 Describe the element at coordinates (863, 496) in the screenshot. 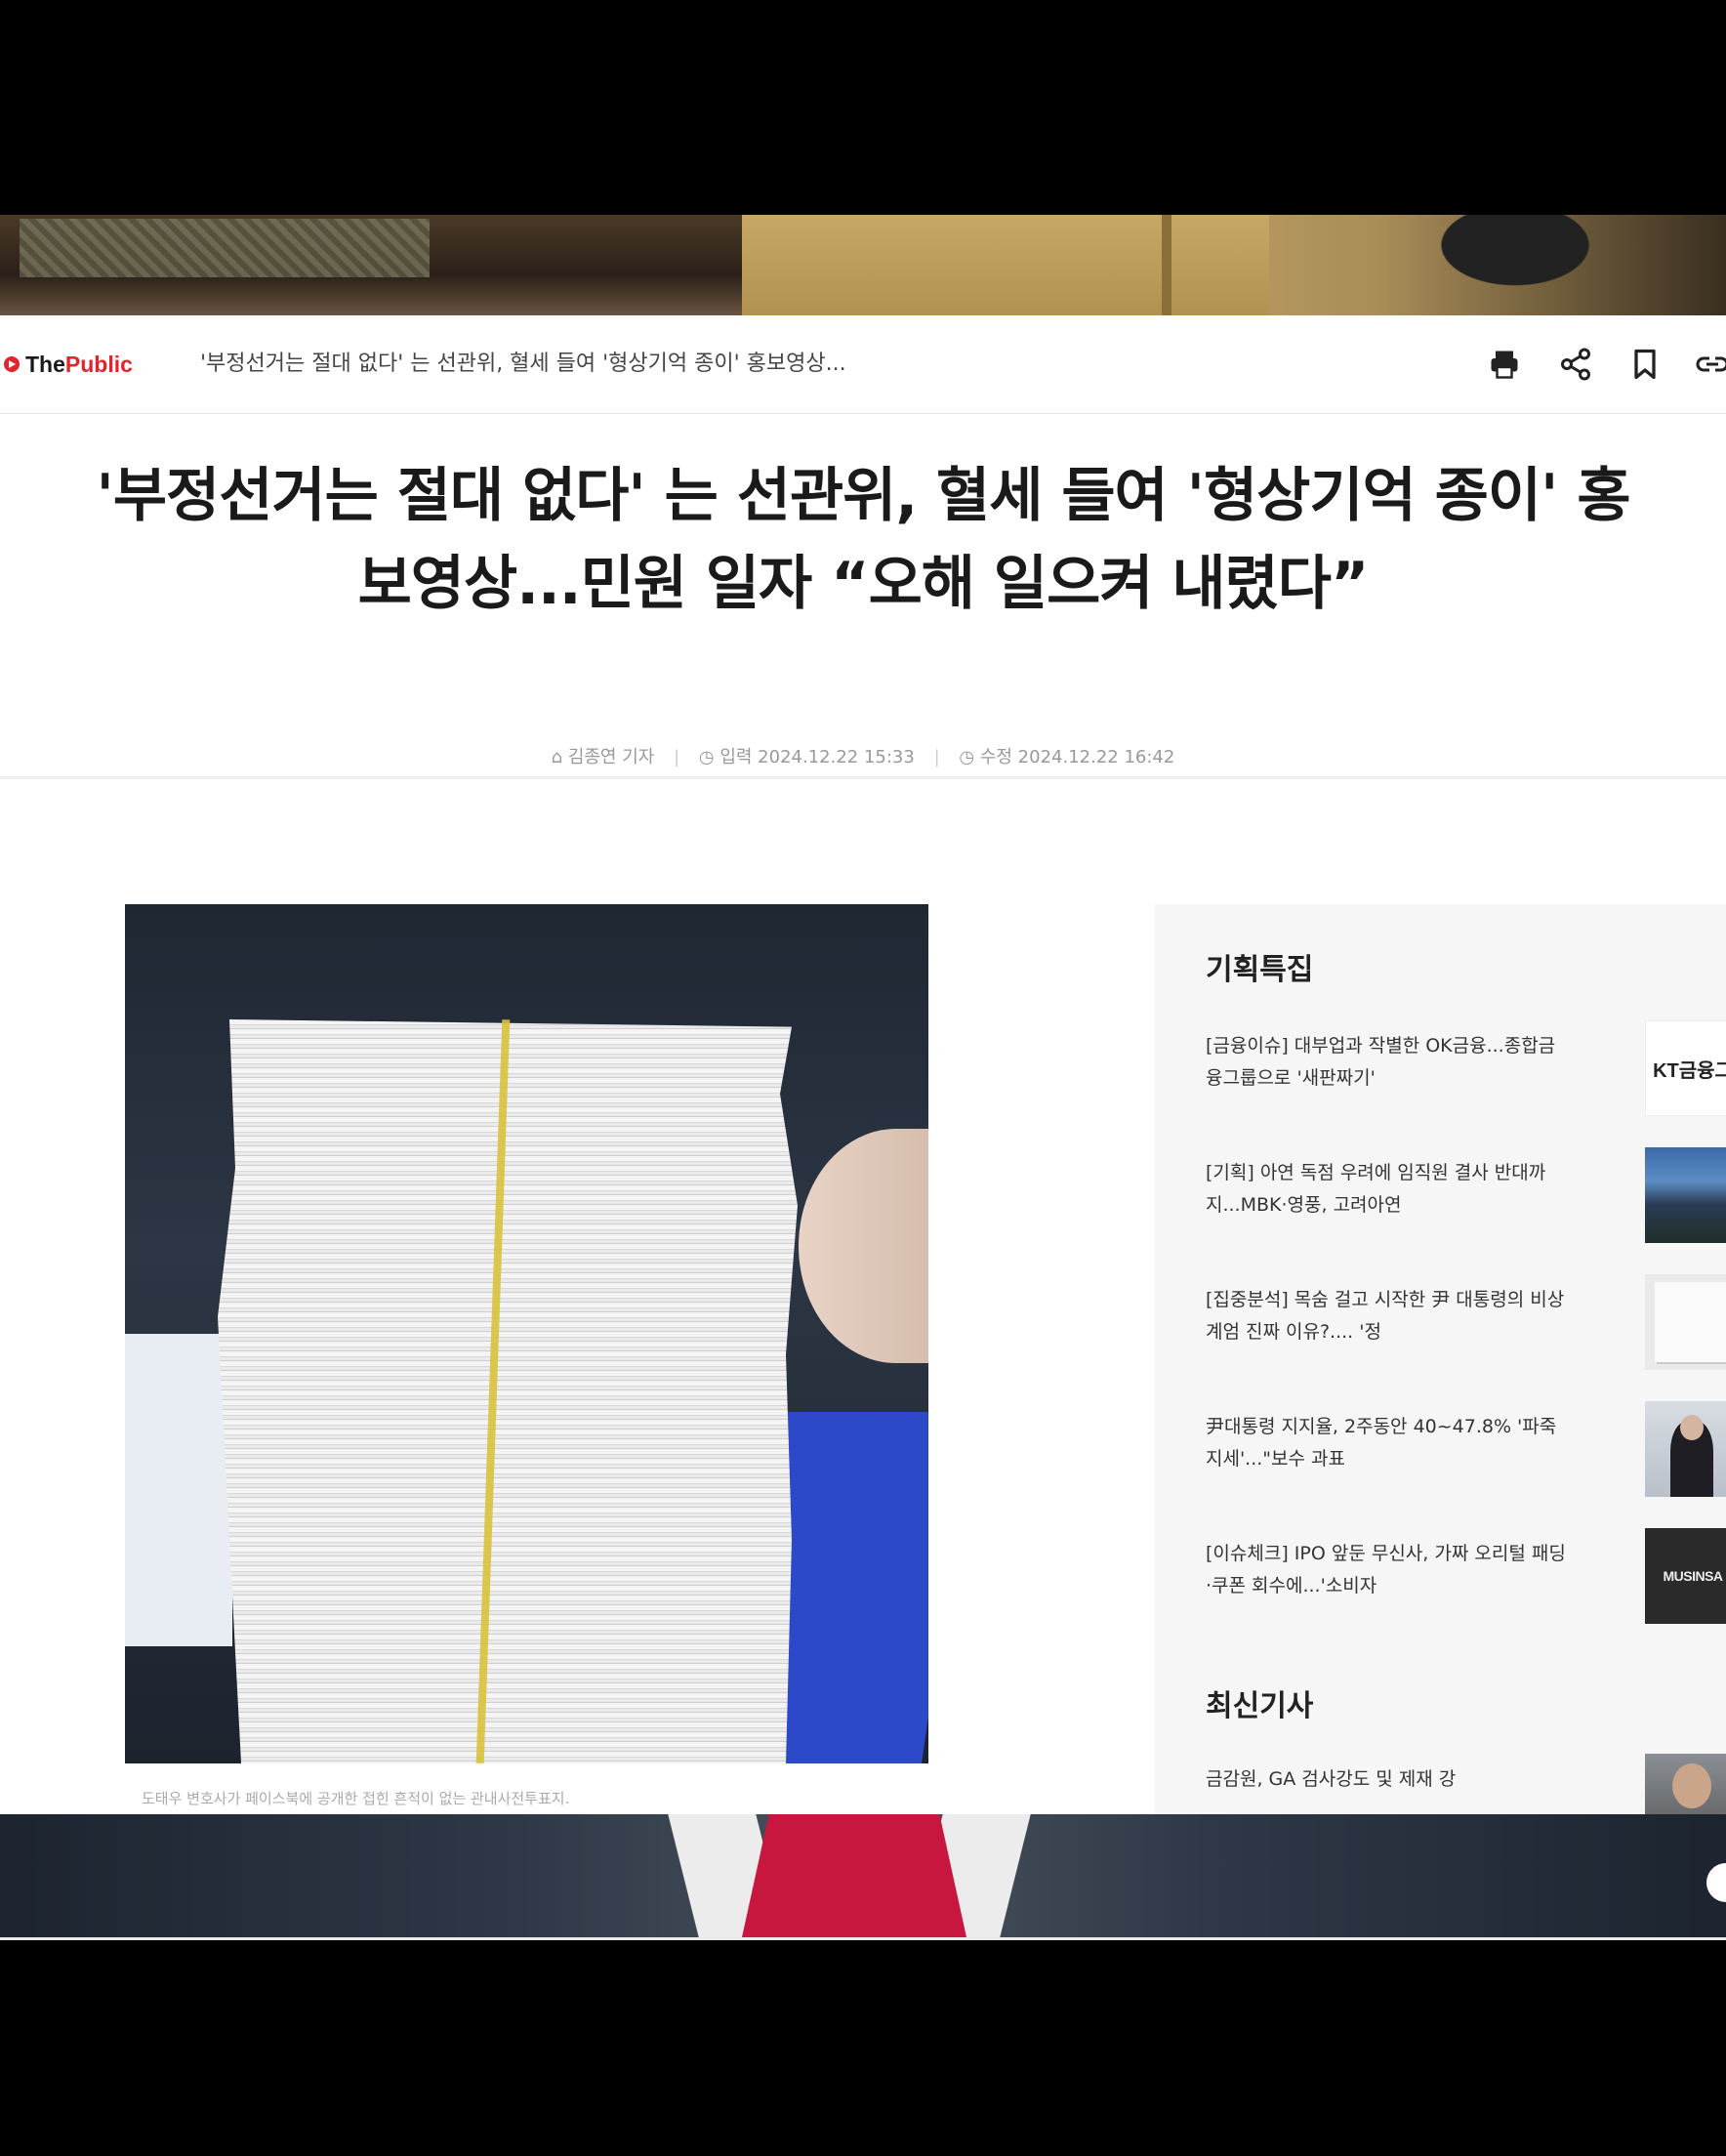

I see `headline-line-1: '부정선거는 절대 없다' 는 선관위, 혈세 들여 '형상기억 종이' 홍` at that location.